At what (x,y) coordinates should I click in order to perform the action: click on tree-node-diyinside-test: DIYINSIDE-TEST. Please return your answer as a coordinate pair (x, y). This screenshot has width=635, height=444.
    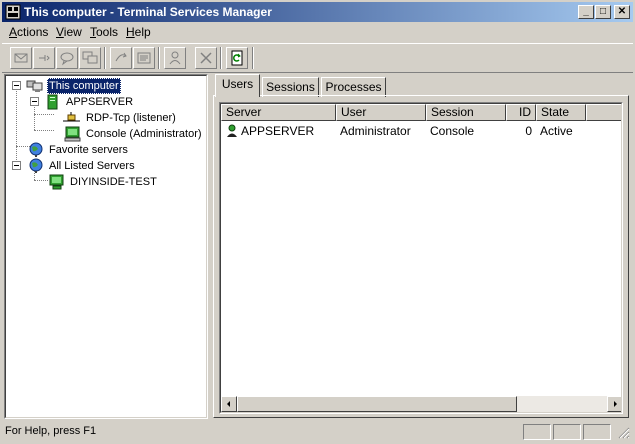
    Looking at the image, I should click on (106, 182).